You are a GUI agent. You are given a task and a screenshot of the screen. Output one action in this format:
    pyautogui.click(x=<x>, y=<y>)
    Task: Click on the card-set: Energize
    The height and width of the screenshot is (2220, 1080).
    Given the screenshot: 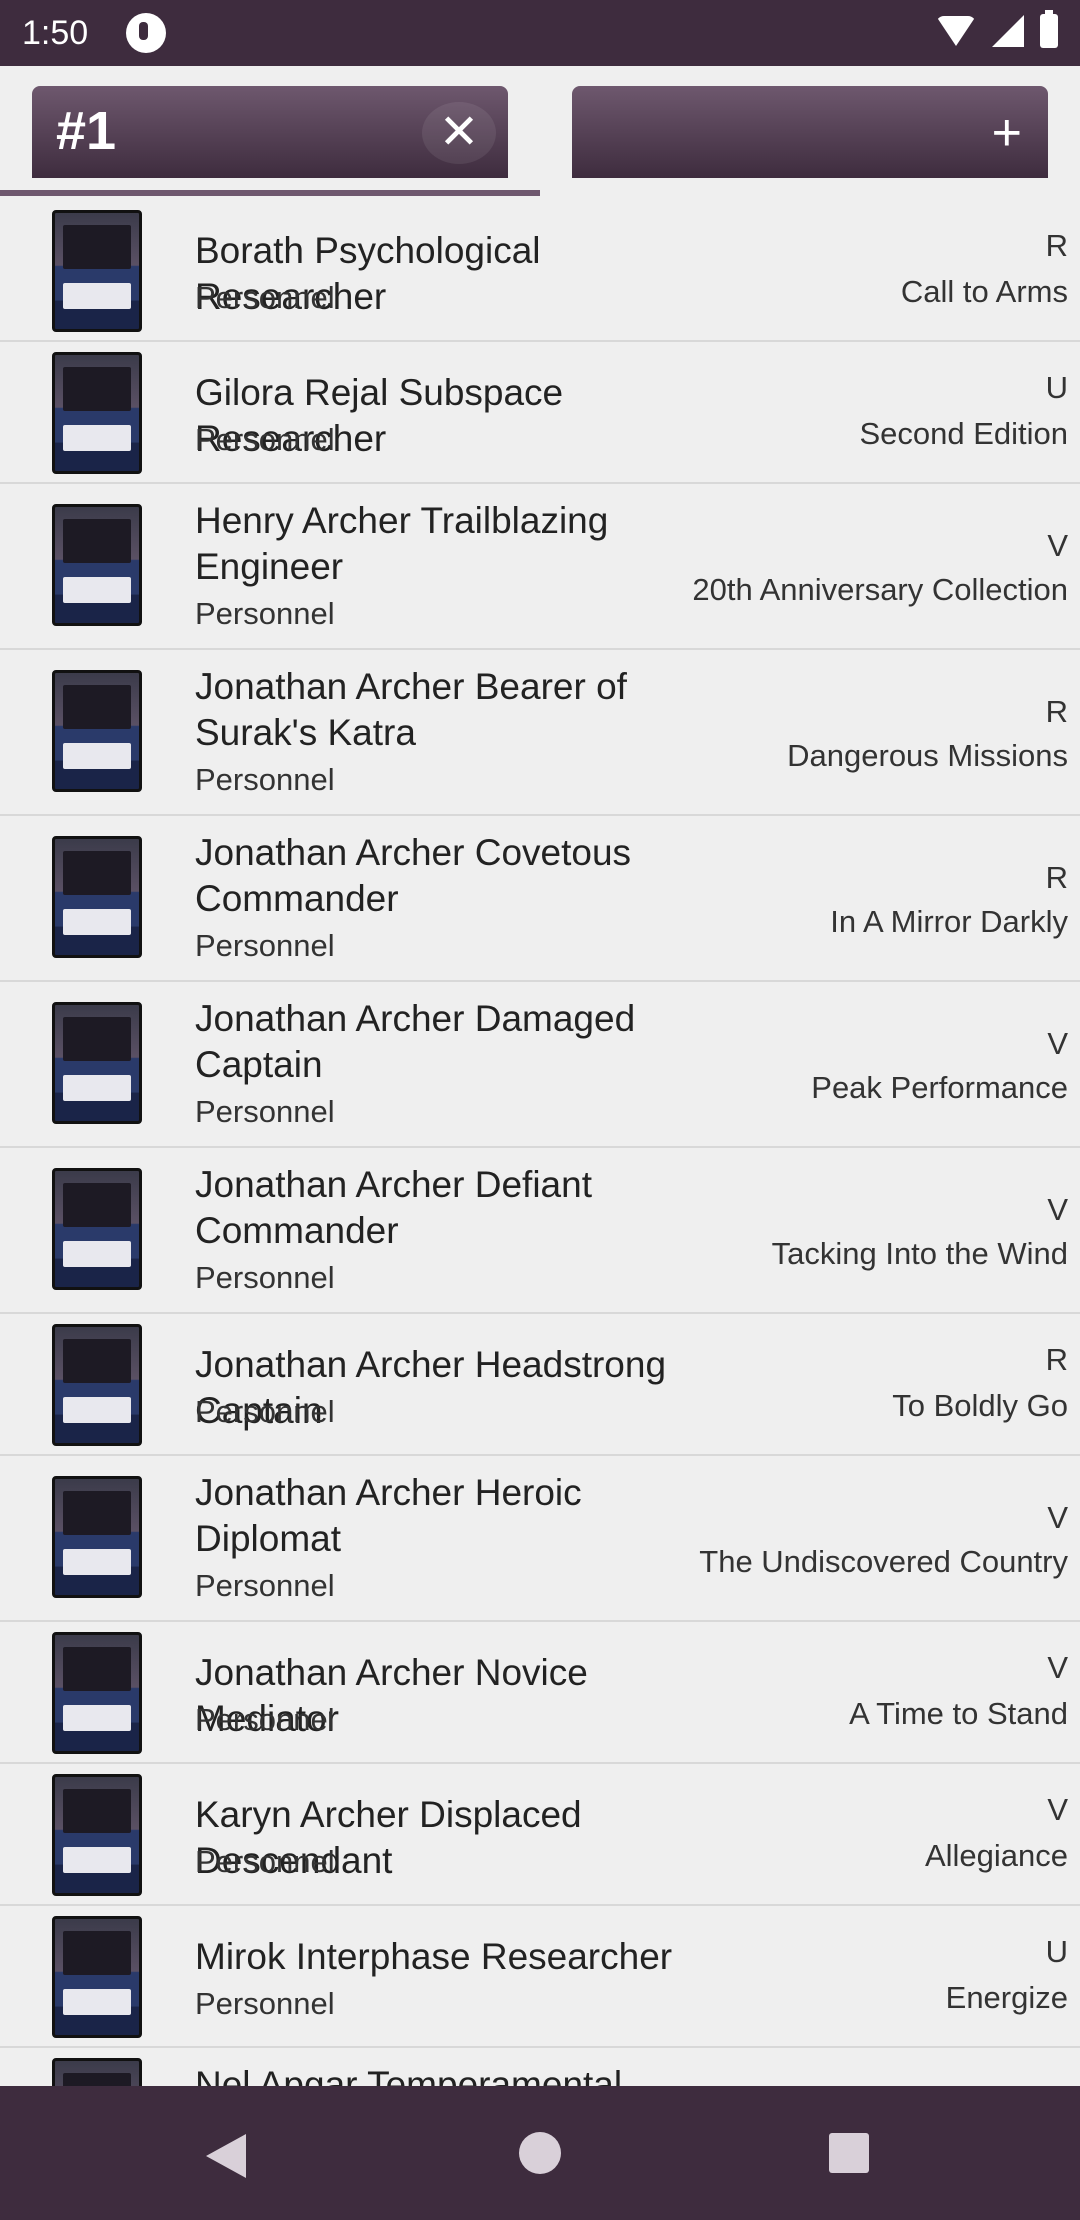 What is the action you would take?
    pyautogui.click(x=1006, y=1997)
    